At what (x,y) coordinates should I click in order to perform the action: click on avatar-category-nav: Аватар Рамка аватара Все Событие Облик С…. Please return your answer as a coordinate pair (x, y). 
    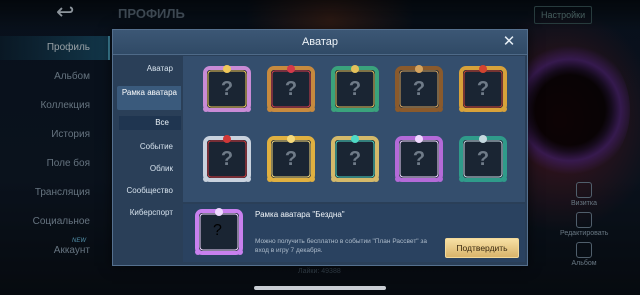
    Looking at the image, I should click on (147, 161).